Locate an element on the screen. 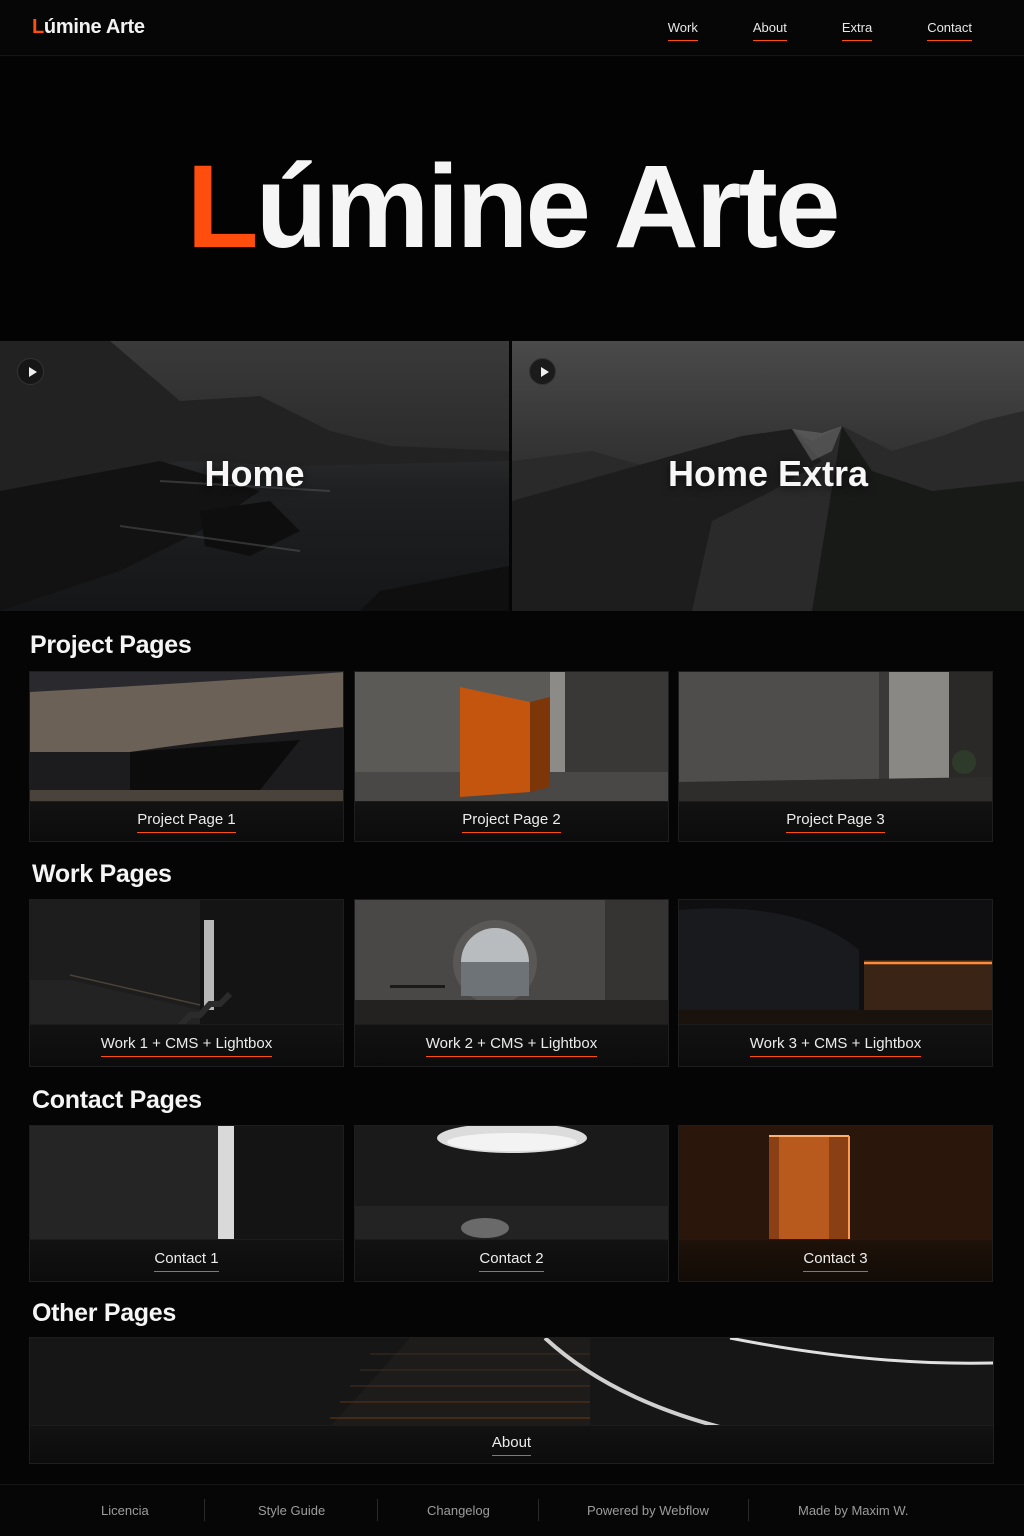 The width and height of the screenshot is (1024, 1536). hero-title-initial: L is located at coordinates (222, 207).